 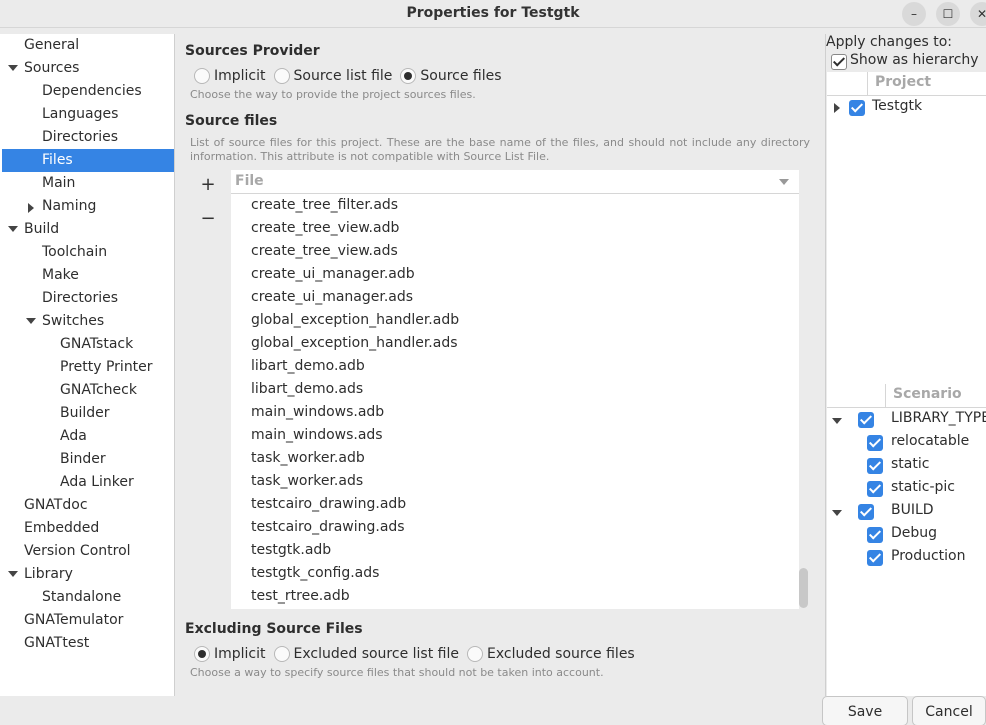 I want to click on file-row: test_rtree.adb, so click(x=300, y=596).